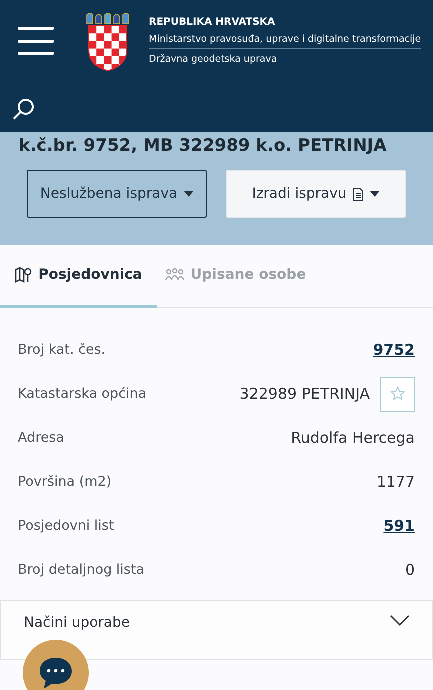  I want to click on field-label: Broj detaljnog lista, so click(81, 570).